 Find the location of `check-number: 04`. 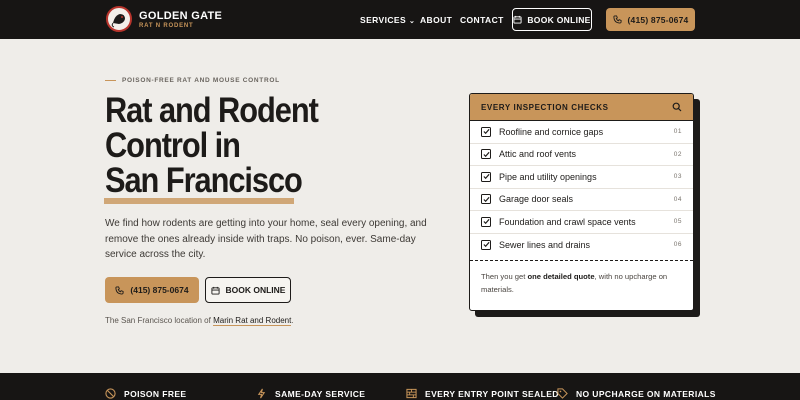

check-number: 04 is located at coordinates (677, 199).